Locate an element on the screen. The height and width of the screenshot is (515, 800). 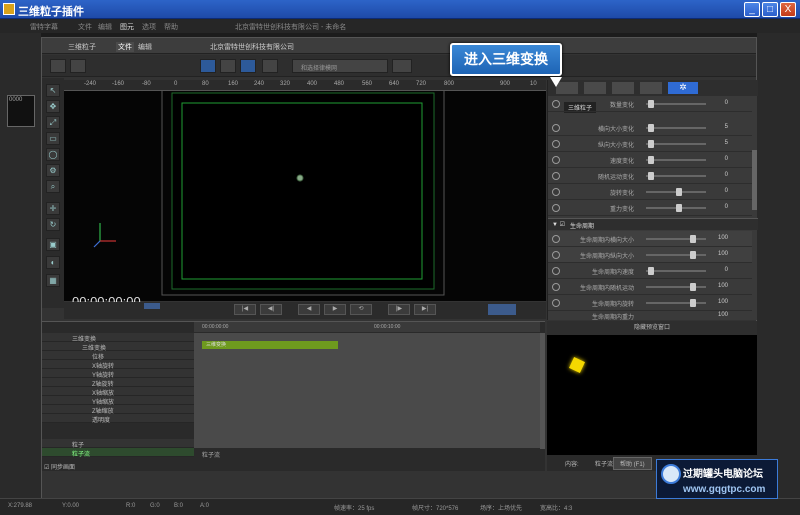
maximize-button: □ is located at coordinates (770, 9).